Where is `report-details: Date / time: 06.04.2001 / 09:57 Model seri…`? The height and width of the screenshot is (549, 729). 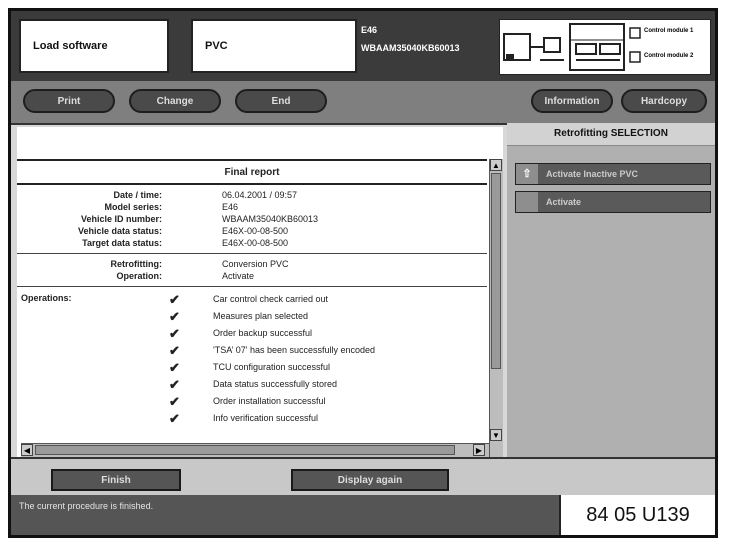
report-details: Date / time: 06.04.2001 / 09:57 Model seri… is located at coordinates (252, 219).